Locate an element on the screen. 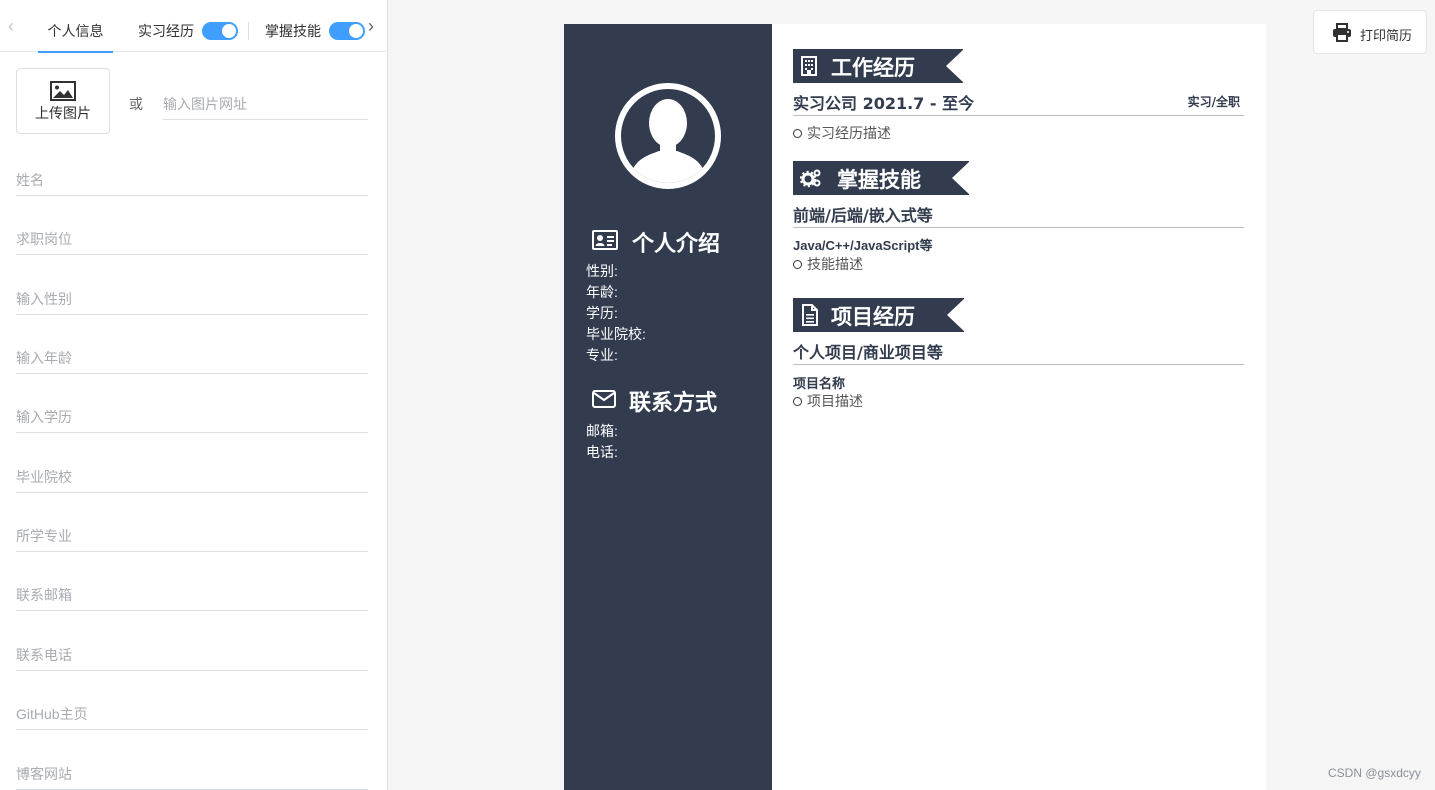 The image size is (1435, 790). printer-icon is located at coordinates (1342, 32).